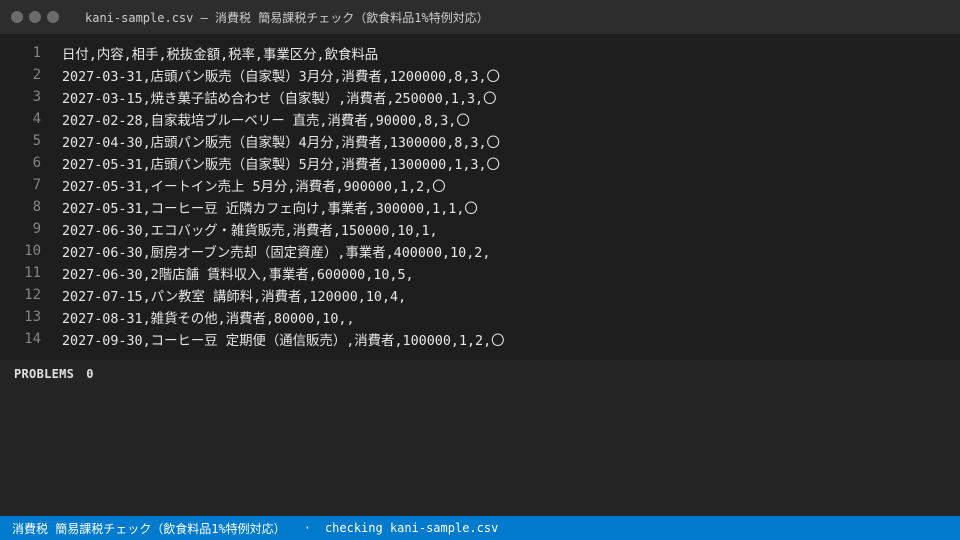 The height and width of the screenshot is (540, 960). I want to click on line-content: 2027-06-30,2階店舗 賃料収入,事業者,600000,10,5,, so click(238, 273).